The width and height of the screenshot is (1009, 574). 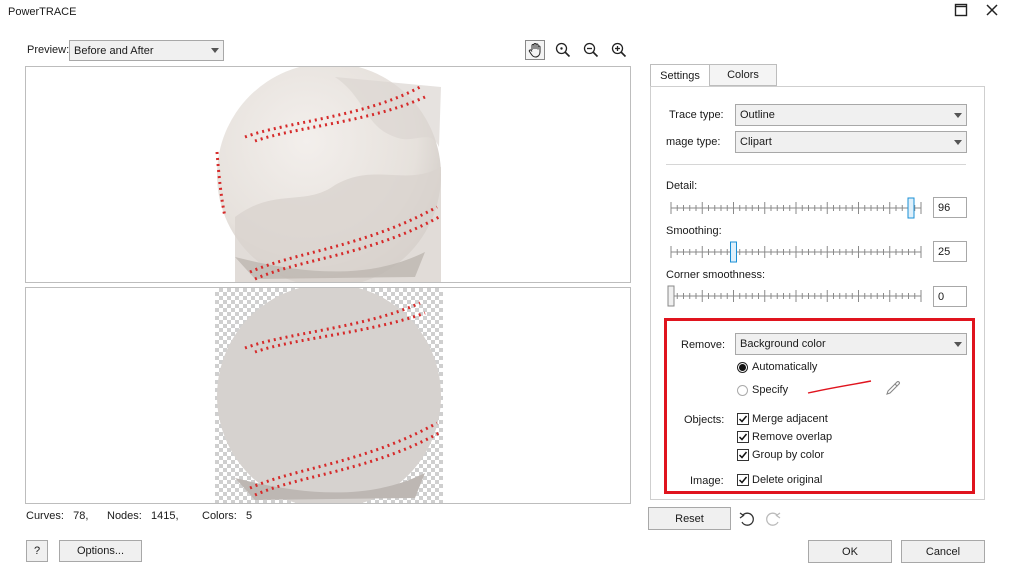 I want to click on tab-settings: Settings, so click(x=680, y=75).